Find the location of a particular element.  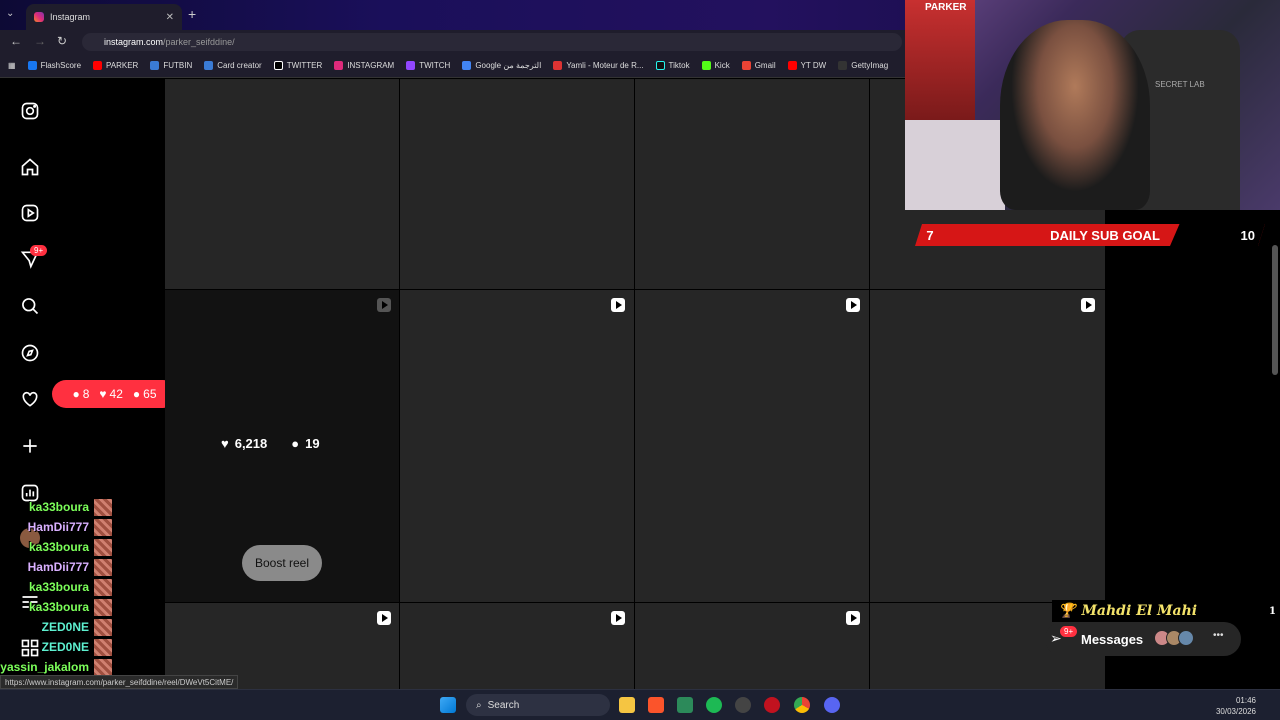

boost-reel-button: Boost reel is located at coordinates (282, 563).